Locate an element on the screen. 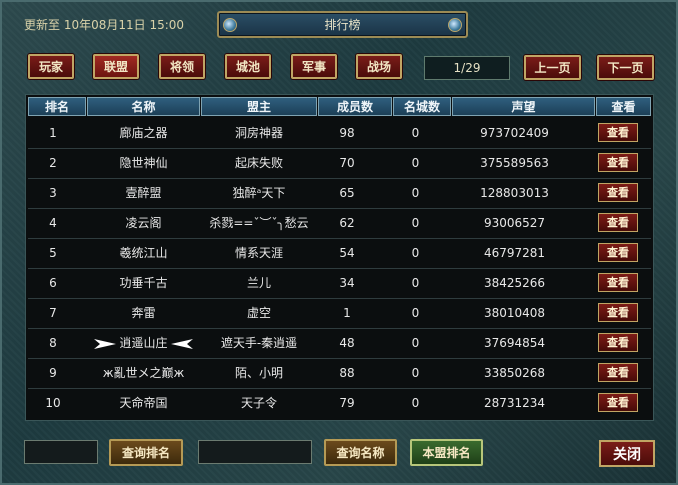 The width and height of the screenshot is (678, 485). window-title: 排行榜 is located at coordinates (342, 25).